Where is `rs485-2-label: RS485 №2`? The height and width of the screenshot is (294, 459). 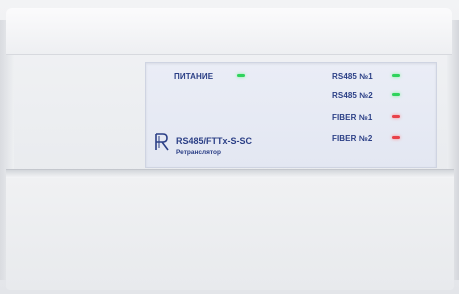 rs485-2-label: RS485 №2 is located at coordinates (352, 95).